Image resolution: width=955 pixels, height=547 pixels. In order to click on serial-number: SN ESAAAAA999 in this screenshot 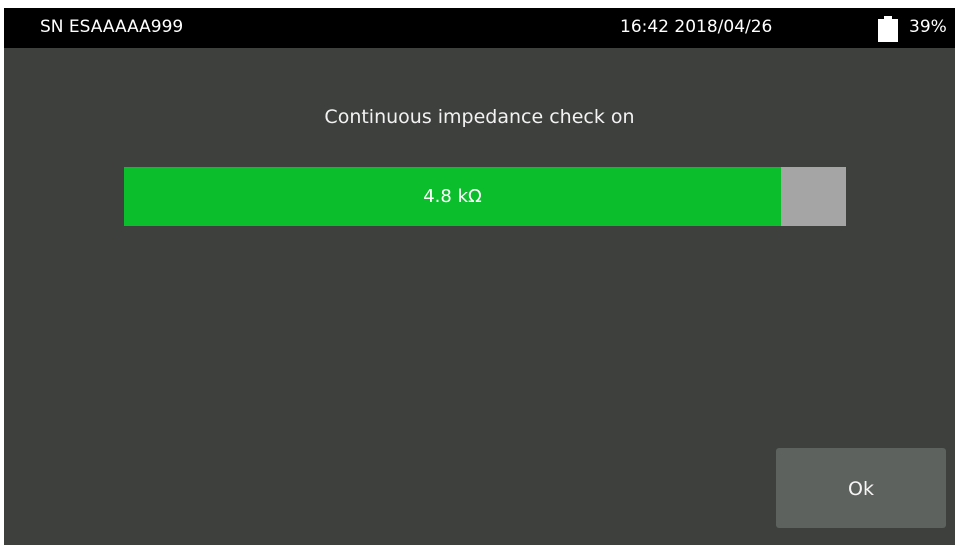, I will do `click(112, 27)`.